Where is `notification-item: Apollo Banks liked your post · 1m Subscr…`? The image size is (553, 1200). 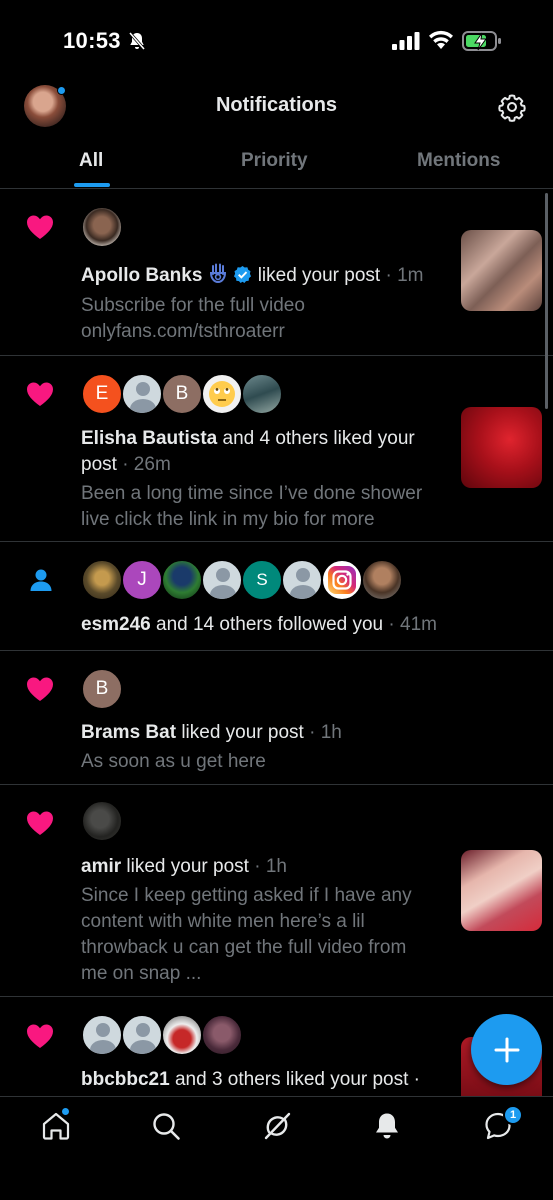
notification-item: Apollo Banks liked your post · 1m Subscr… is located at coordinates (276, 273).